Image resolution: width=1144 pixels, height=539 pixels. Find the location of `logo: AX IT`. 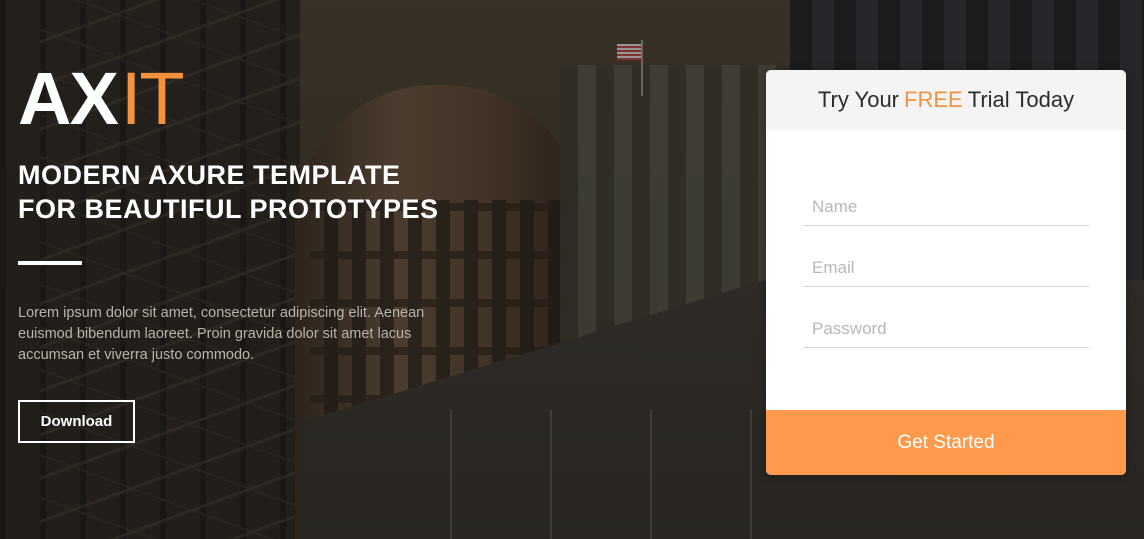

logo: AX IT is located at coordinates (101, 98).